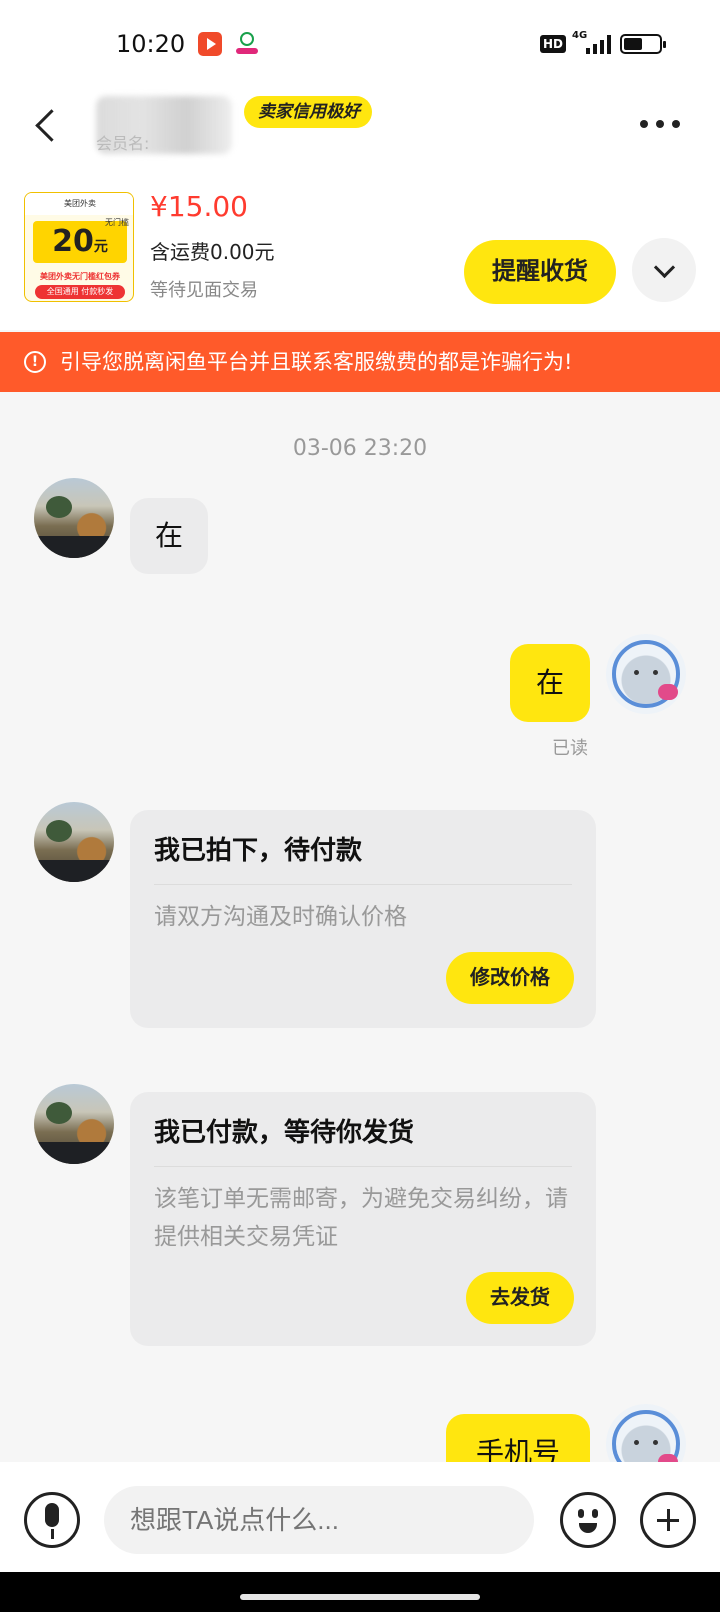 The image size is (720, 1612). Describe the element at coordinates (284, 1133) in the screenshot. I see `card-title: 我已付款，等待你发货` at that location.